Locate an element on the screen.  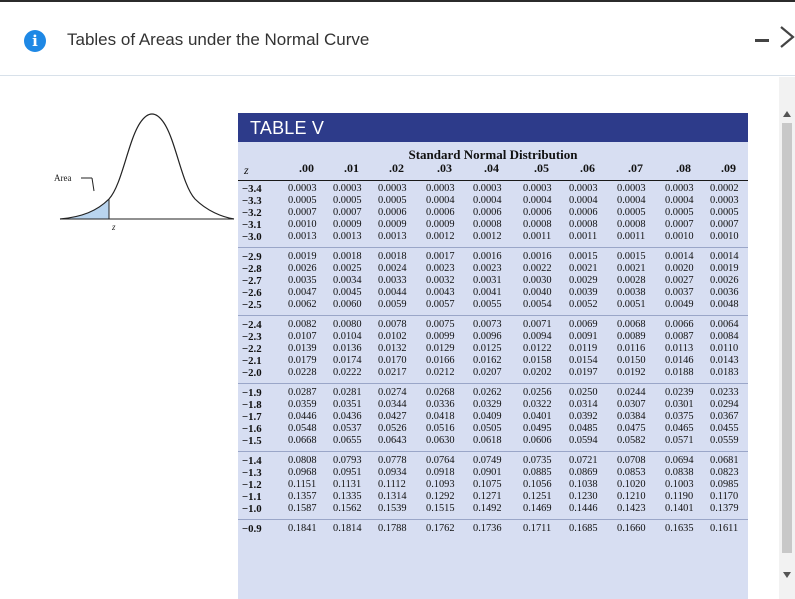
table-cell: 0.0096 is located at coordinates (487, 336).